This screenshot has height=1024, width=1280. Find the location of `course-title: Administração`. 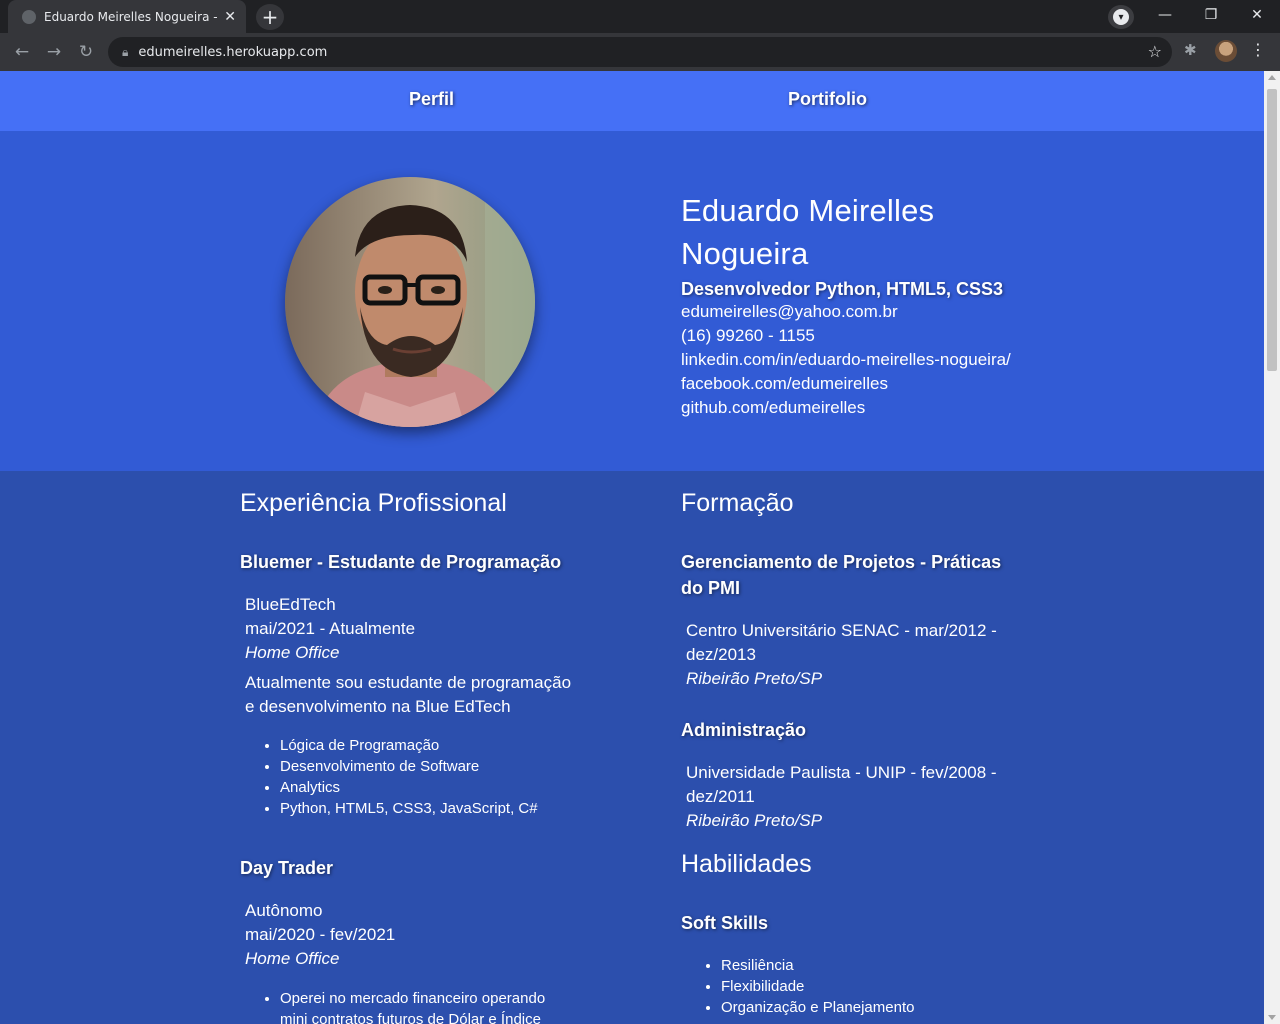

course-title: Administração is located at coordinates (744, 730).